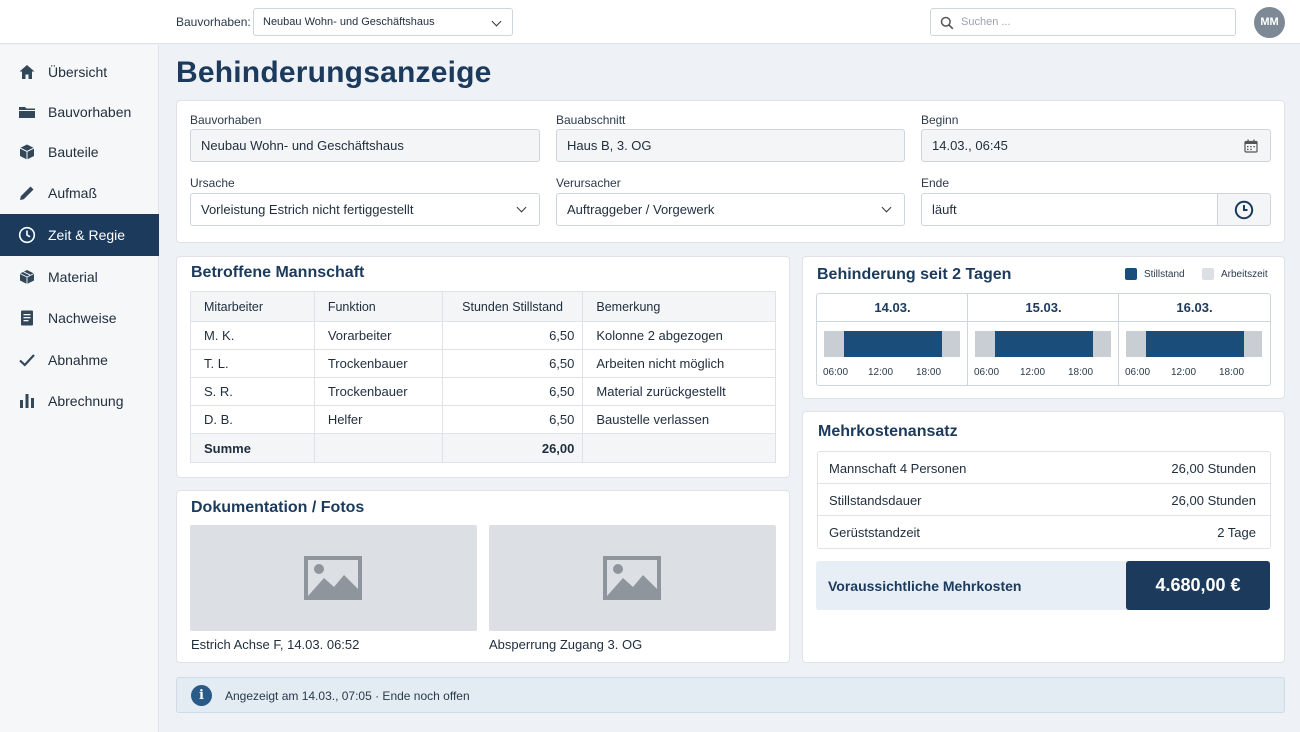 This screenshot has width=1300, height=732. I want to click on cell-mitarbeiter: D. B., so click(252, 419).